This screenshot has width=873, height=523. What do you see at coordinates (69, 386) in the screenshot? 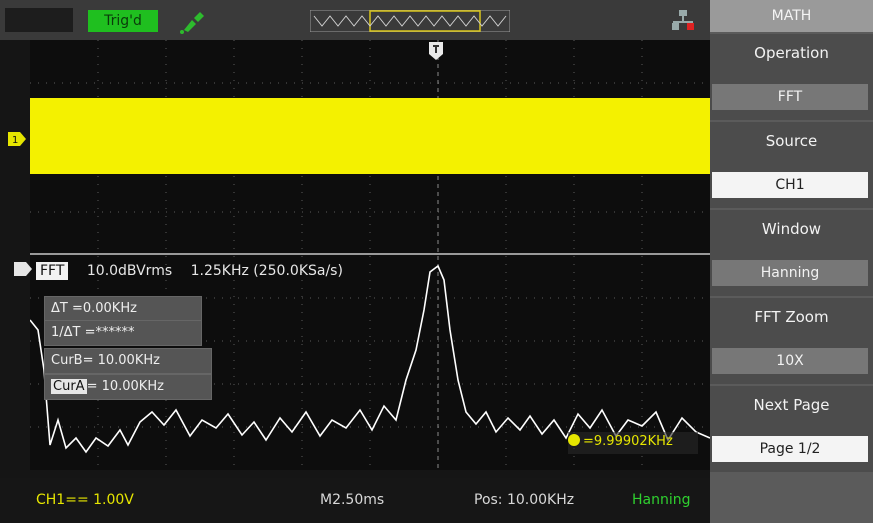
I see `cursor-a-label: CurA` at bounding box center [69, 386].